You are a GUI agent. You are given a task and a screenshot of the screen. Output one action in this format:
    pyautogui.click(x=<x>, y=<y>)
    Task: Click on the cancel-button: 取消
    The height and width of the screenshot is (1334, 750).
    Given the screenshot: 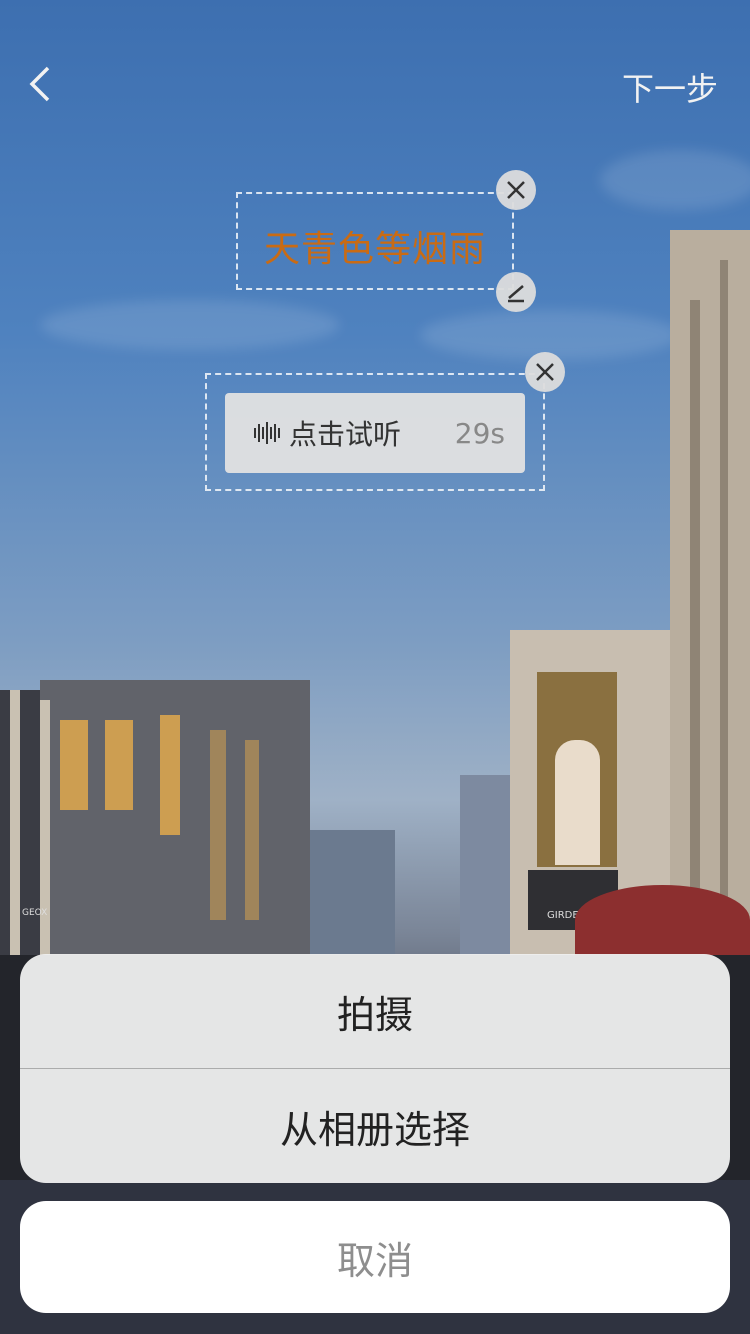 What is the action you would take?
    pyautogui.click(x=375, y=1257)
    